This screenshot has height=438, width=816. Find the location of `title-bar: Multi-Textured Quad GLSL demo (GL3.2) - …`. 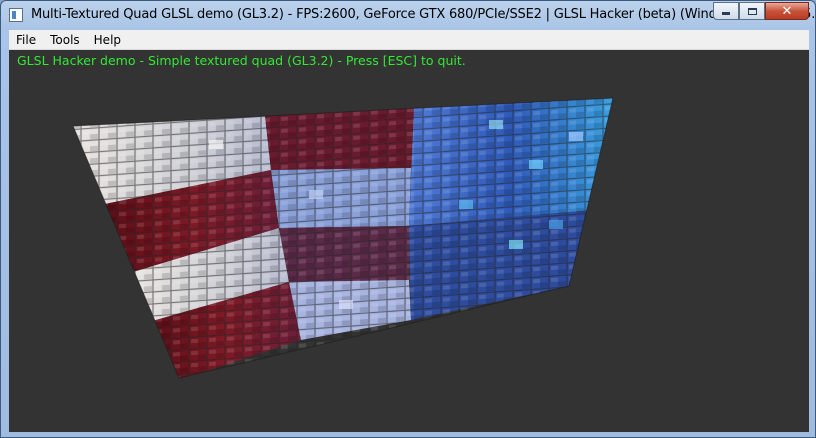

title-bar: Multi-Textured Quad GLSL demo (GL3.2) - … is located at coordinates (408, 15).